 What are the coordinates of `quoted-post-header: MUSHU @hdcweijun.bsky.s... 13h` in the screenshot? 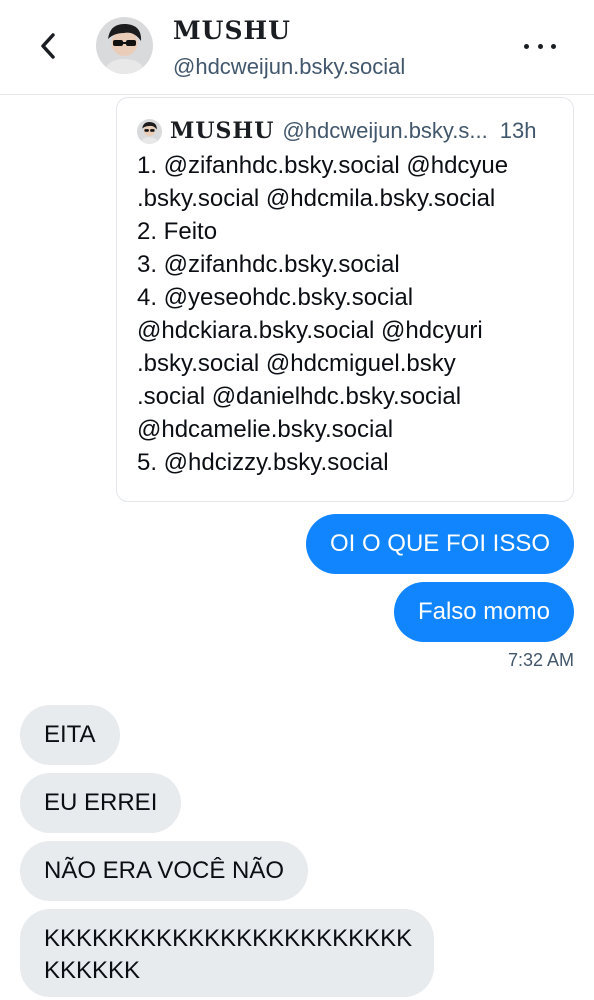 It's located at (352, 131).